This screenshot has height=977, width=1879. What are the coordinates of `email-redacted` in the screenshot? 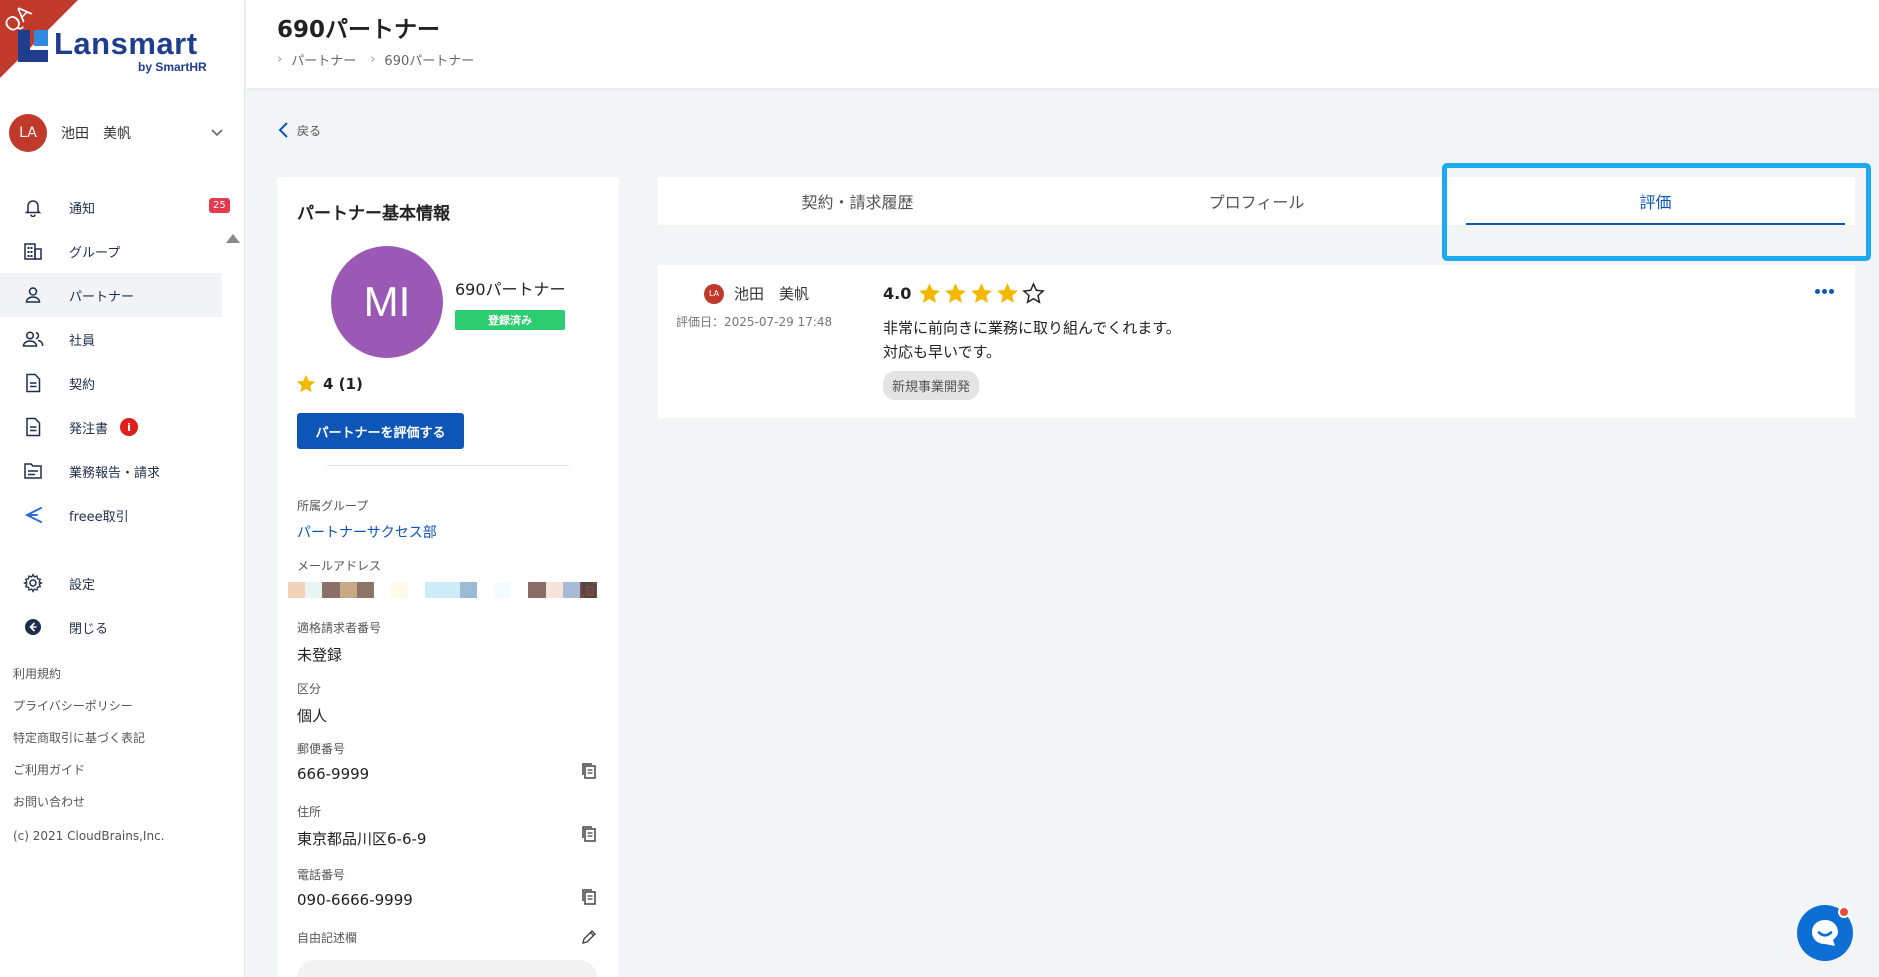 It's located at (443, 590).